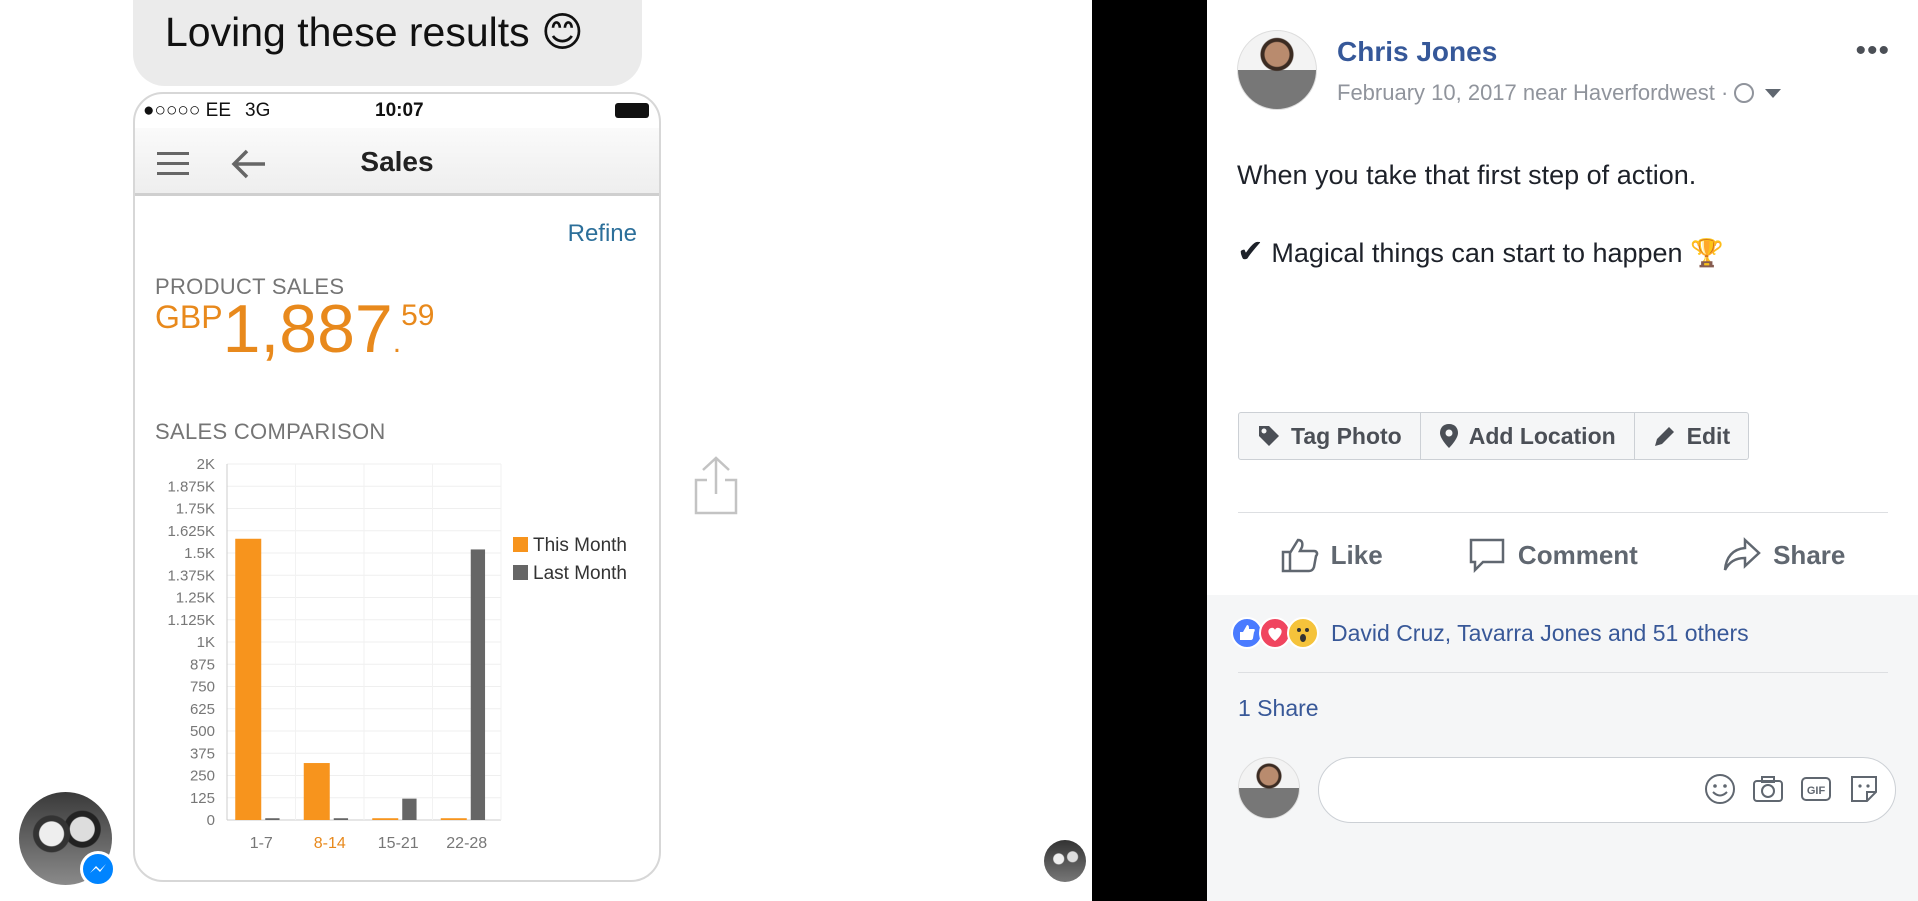  Describe the element at coordinates (330, 843) in the screenshot. I see `x-tick-label: 8-14` at that location.